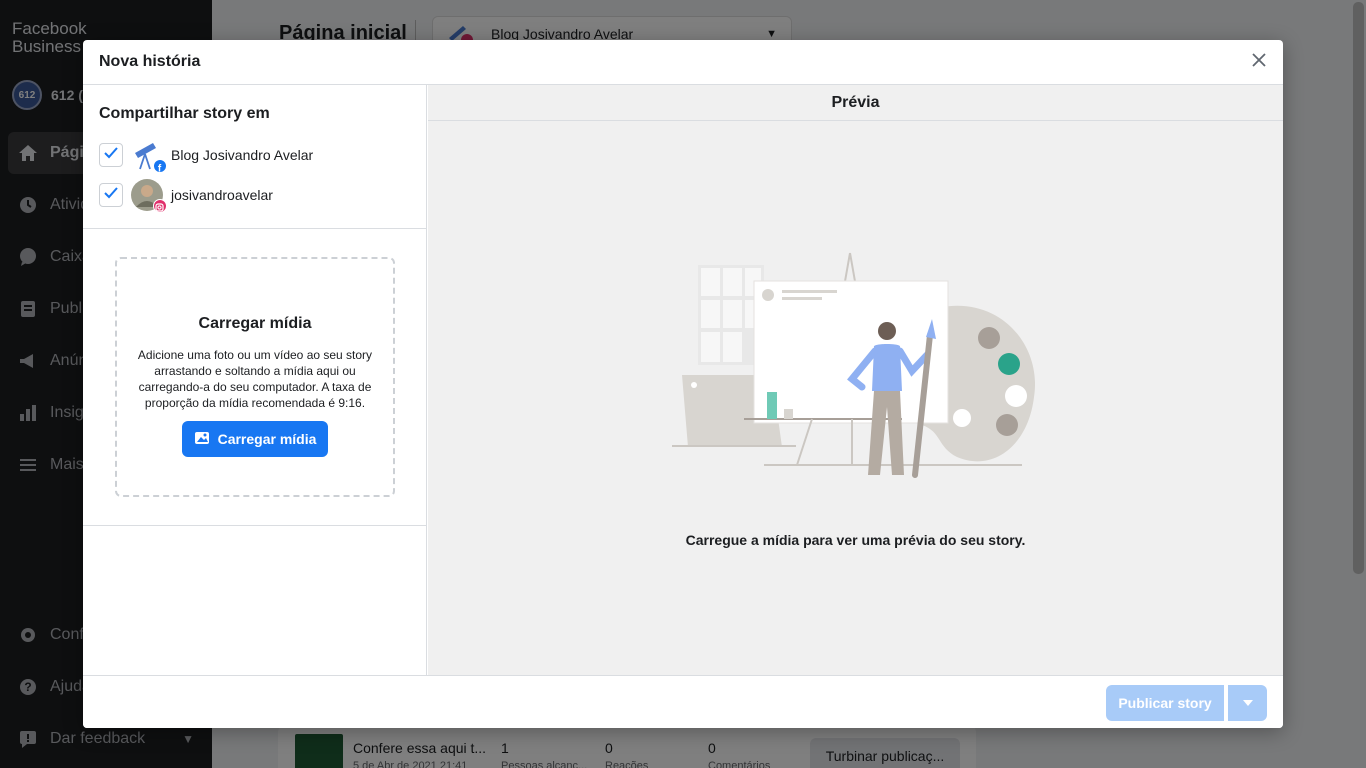 This screenshot has height=768, width=1366. Describe the element at coordinates (683, 701) in the screenshot. I see `dialog-footer: Publicar story` at that location.